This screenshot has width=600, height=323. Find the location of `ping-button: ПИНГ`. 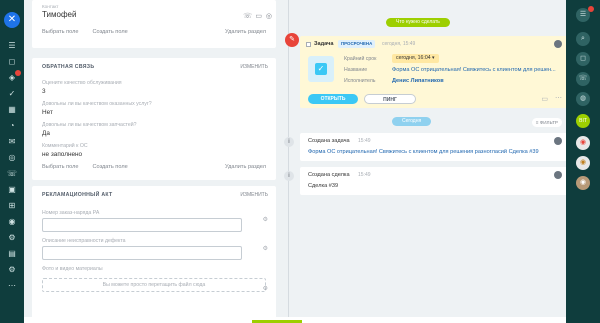

ping-button: ПИНГ is located at coordinates (390, 99).